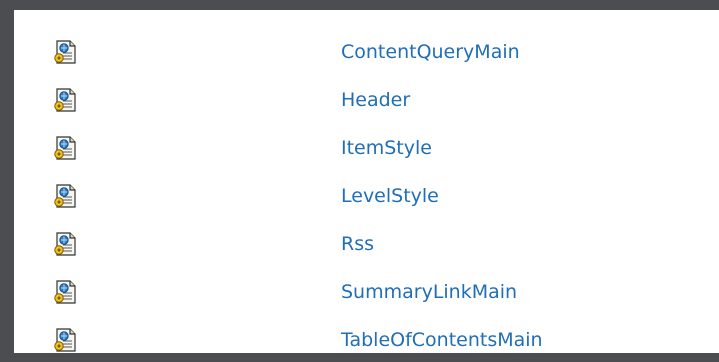 The image size is (719, 362). I want to click on file-link: Header, so click(375, 100).